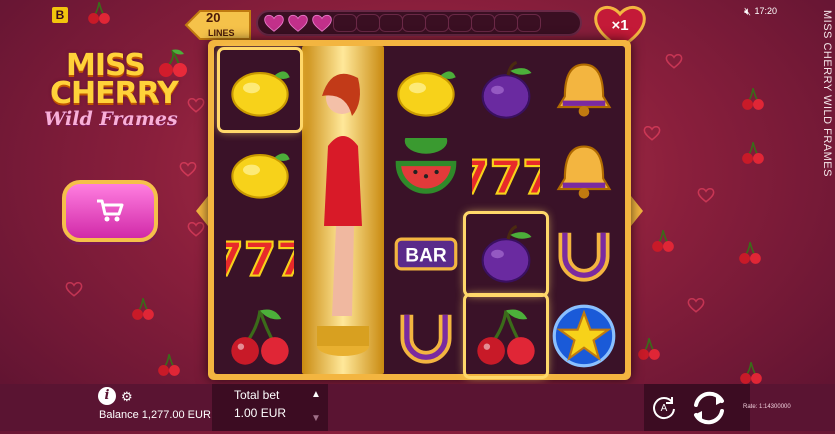 The image size is (835, 434). I want to click on info-icon: i, so click(107, 396).